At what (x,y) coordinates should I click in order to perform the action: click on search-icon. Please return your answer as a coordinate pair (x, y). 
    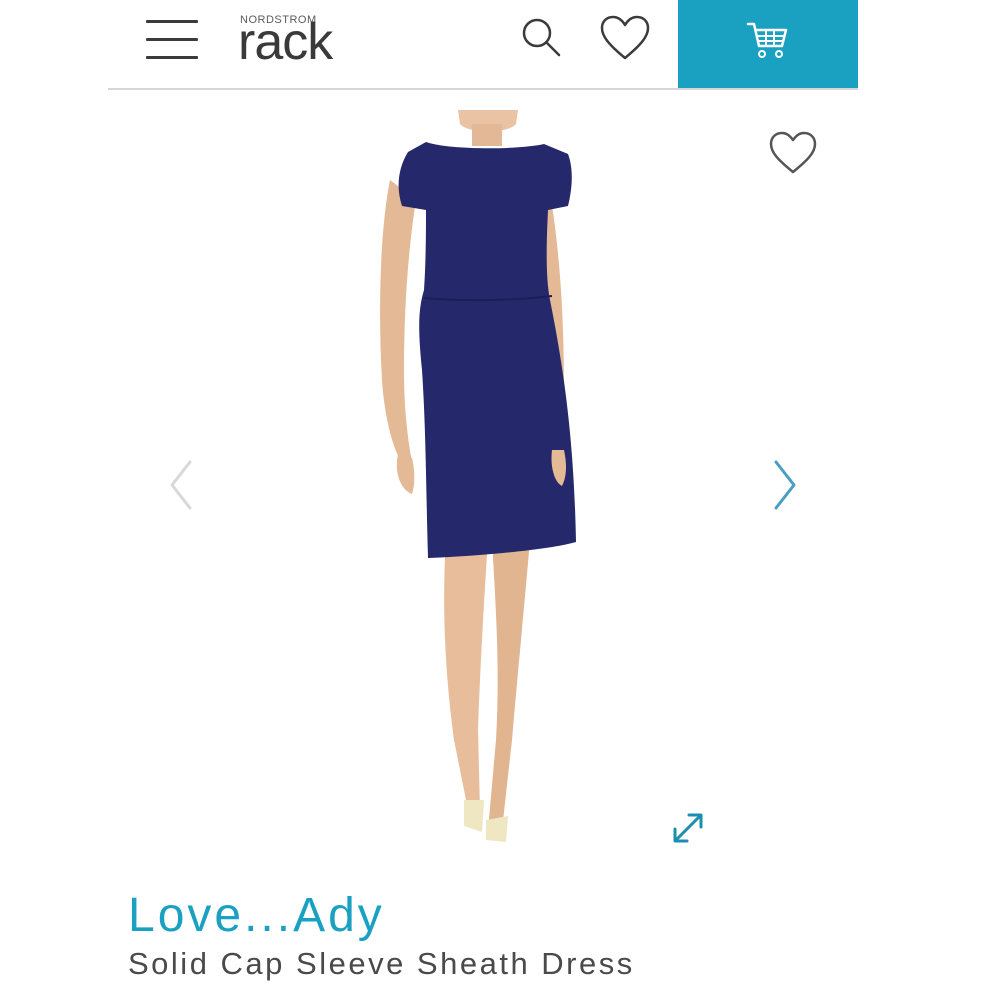
    Looking at the image, I should click on (542, 38).